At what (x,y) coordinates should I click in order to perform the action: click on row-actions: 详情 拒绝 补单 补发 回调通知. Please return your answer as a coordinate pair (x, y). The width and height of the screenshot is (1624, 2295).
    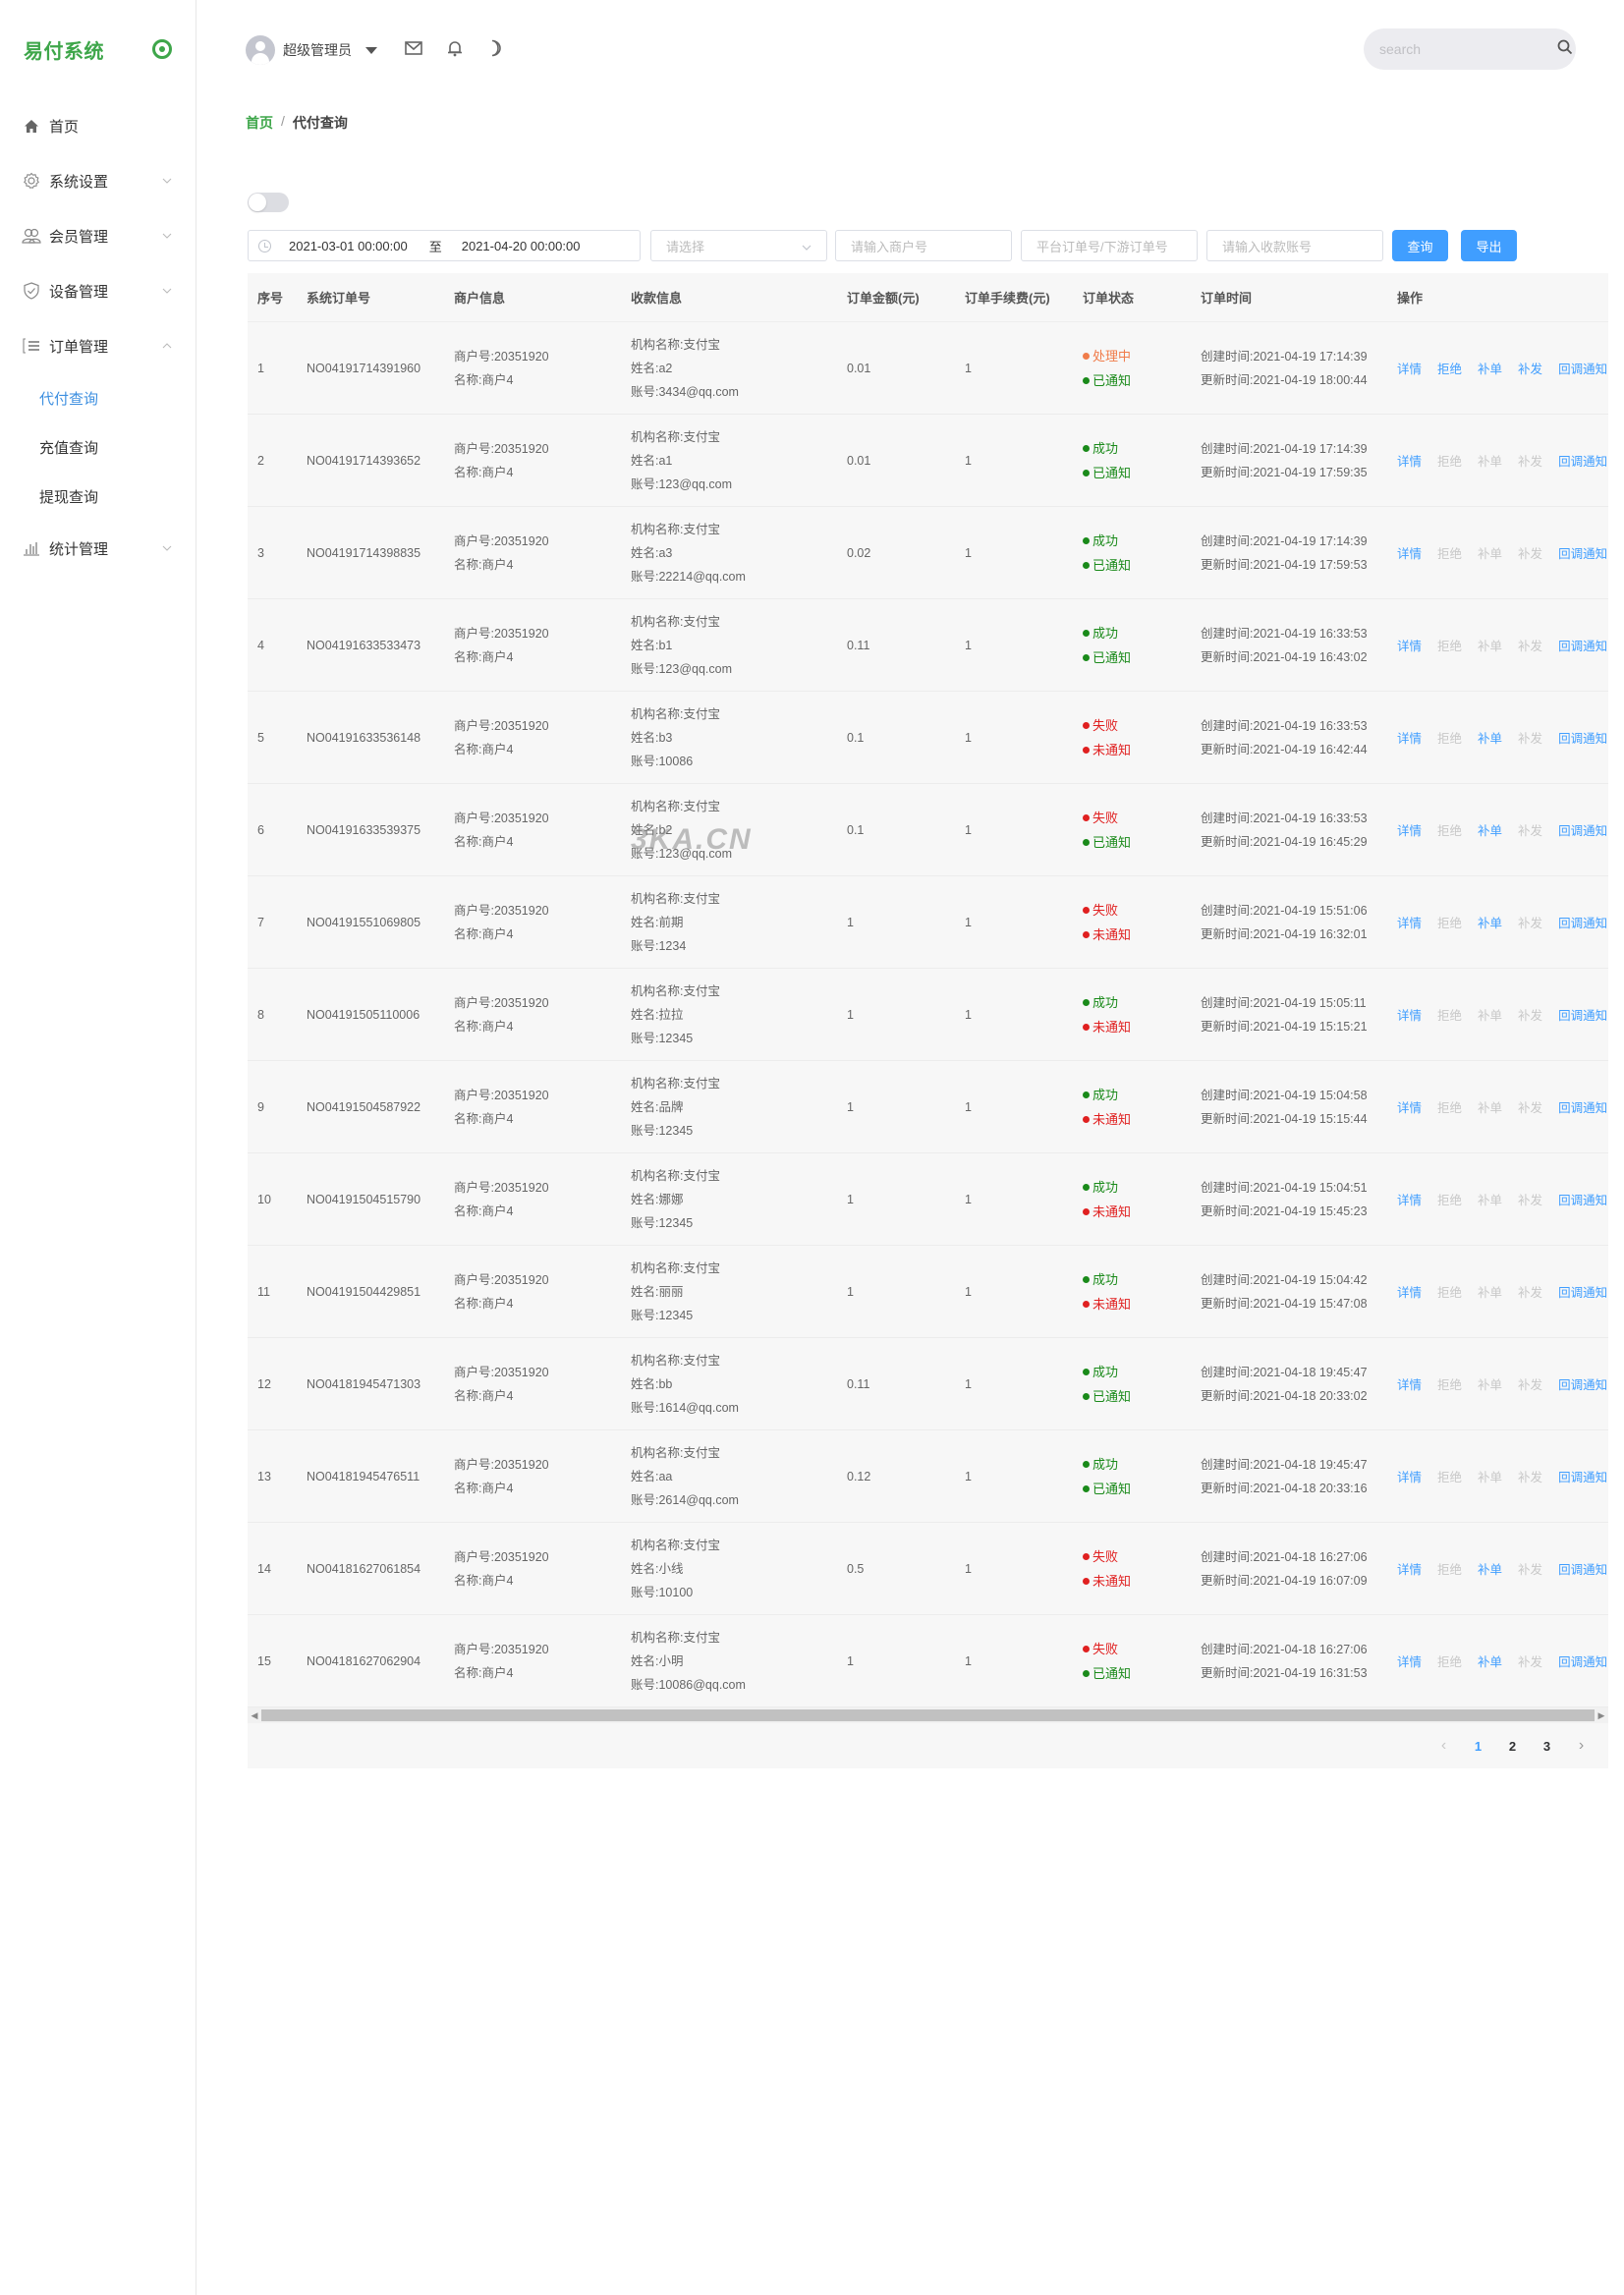
    Looking at the image, I should click on (1497, 368).